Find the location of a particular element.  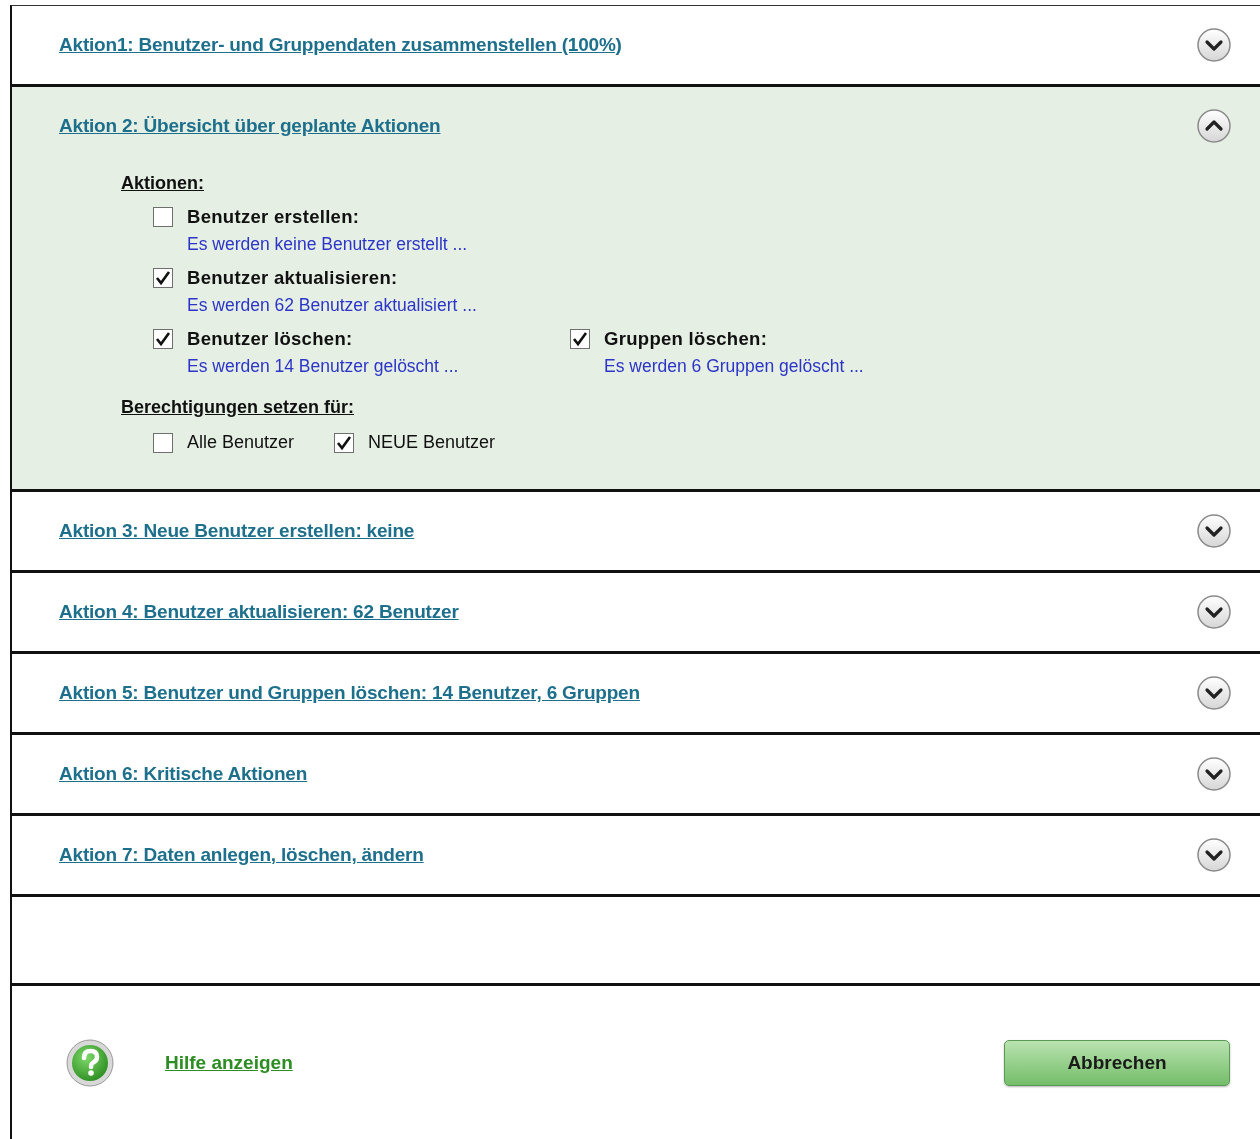

collapse-icon is located at coordinates (1214, 126).